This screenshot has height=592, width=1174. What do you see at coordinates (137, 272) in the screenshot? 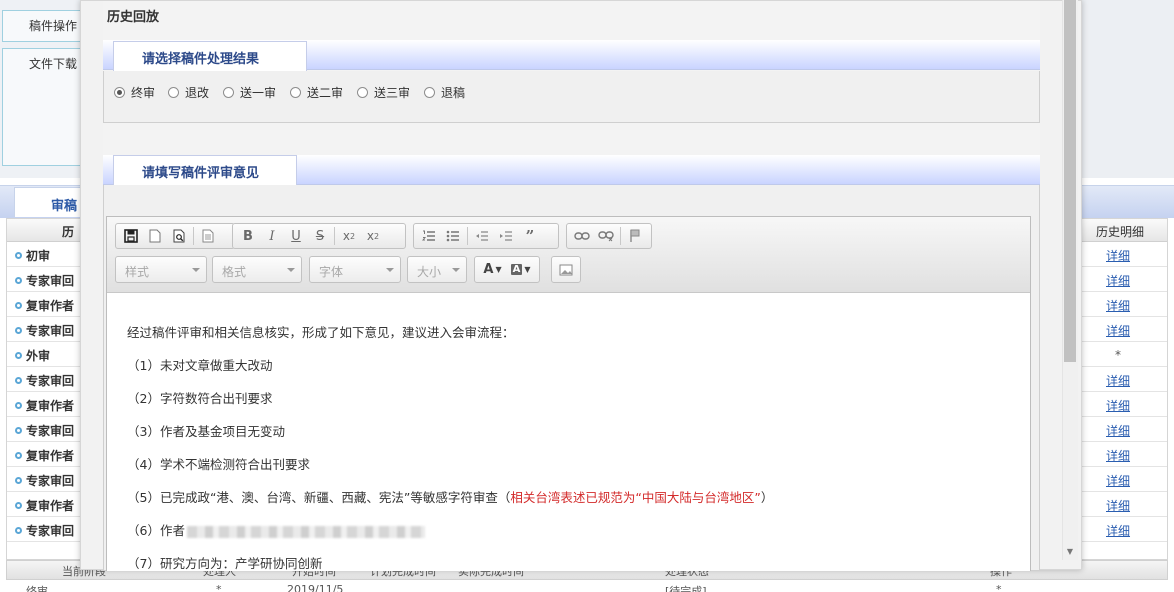
I see `style-select-label: 样式` at bounding box center [137, 272].